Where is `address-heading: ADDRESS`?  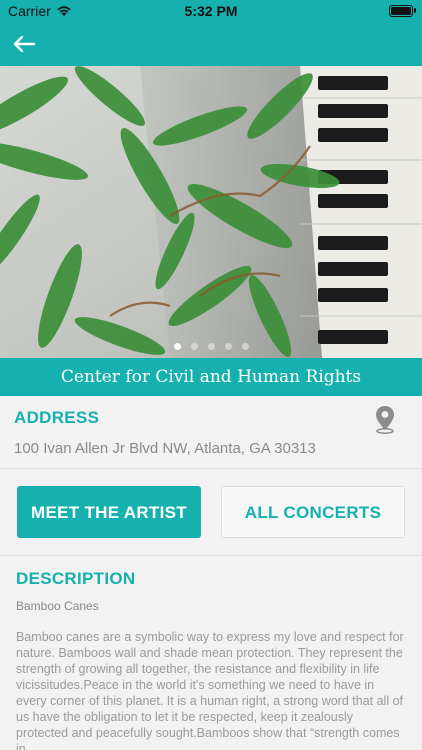
address-heading: ADDRESS is located at coordinates (57, 417).